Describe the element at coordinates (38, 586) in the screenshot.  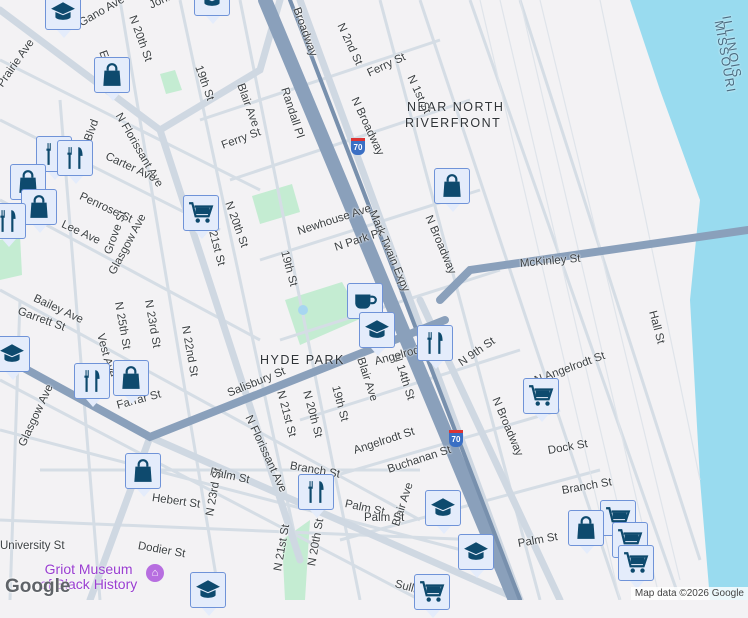
I see `google-logo: Google` at that location.